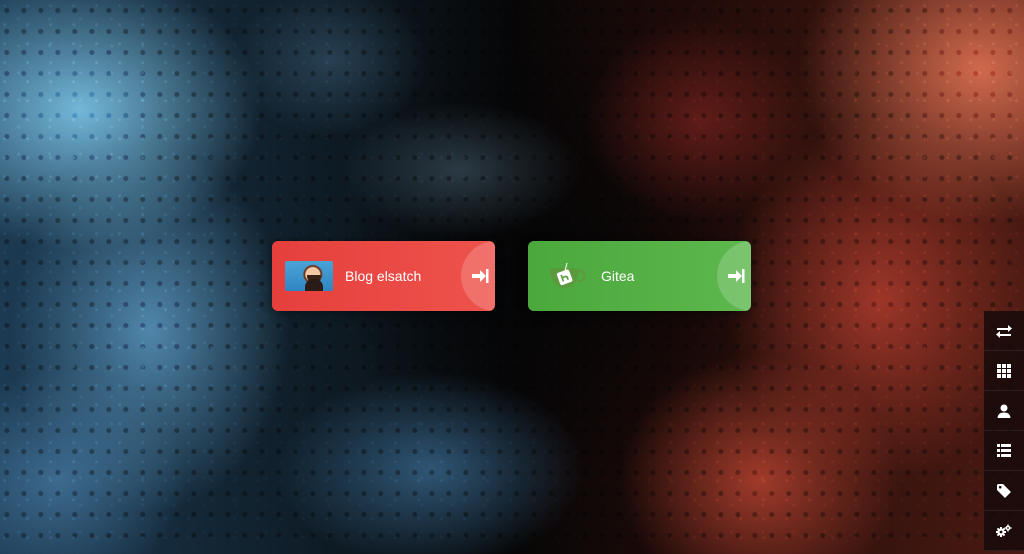  I want to click on exchange-arrows-icon, so click(1004, 331).